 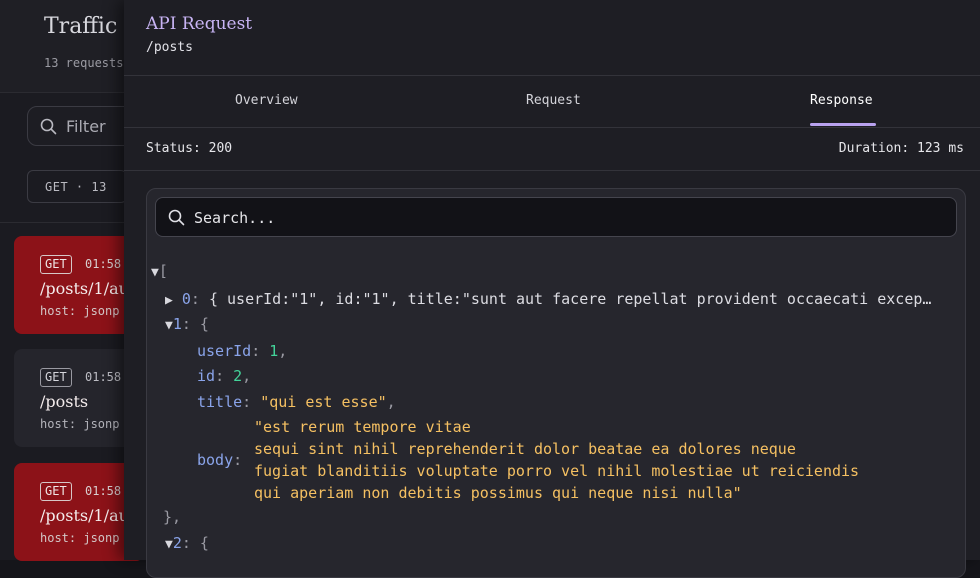 I want to click on filter-placeholder: Filter, so click(x=86, y=126).